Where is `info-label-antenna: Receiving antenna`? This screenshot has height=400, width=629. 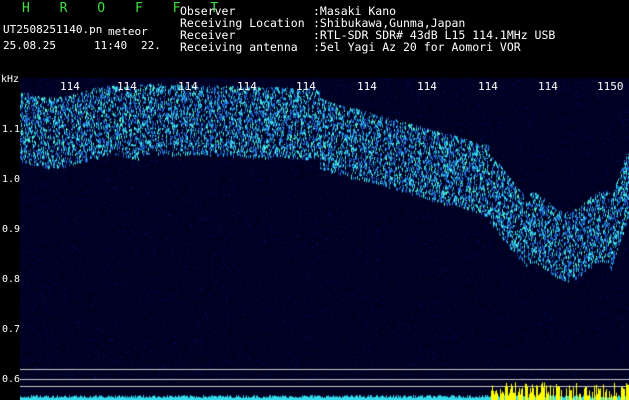 info-label-antenna: Receiving antenna is located at coordinates (239, 47).